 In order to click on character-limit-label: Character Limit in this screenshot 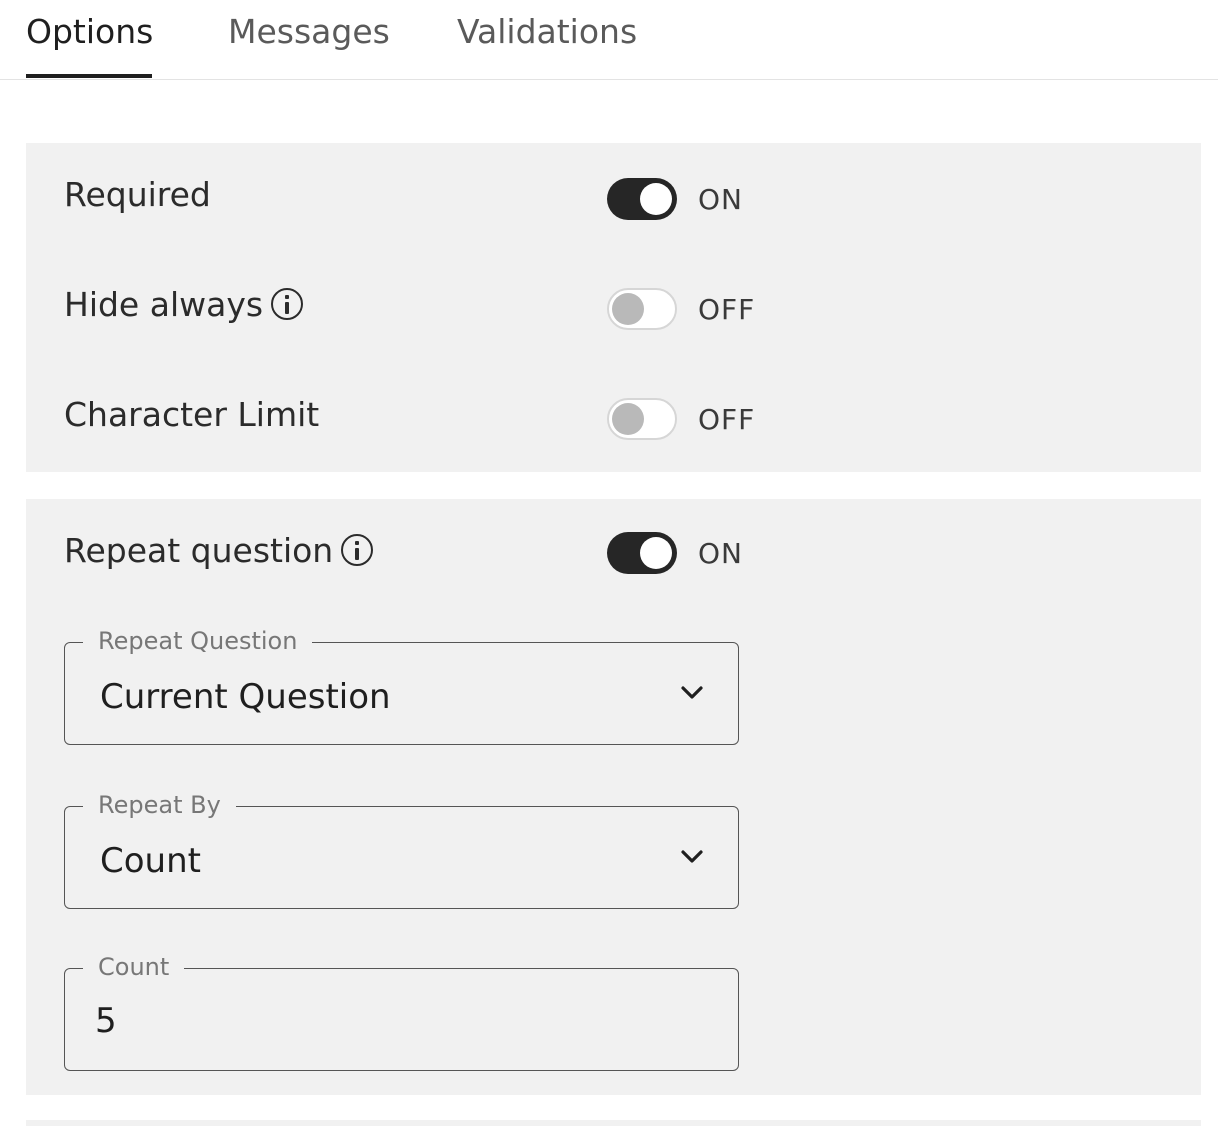, I will do `click(191, 415)`.